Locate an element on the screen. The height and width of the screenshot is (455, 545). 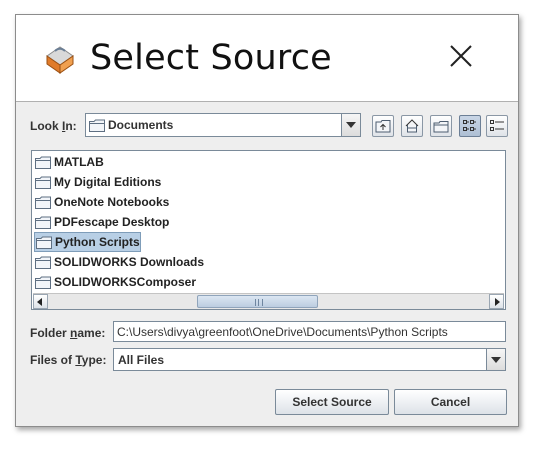
folder-name-label: Folder name: is located at coordinates (68, 333).